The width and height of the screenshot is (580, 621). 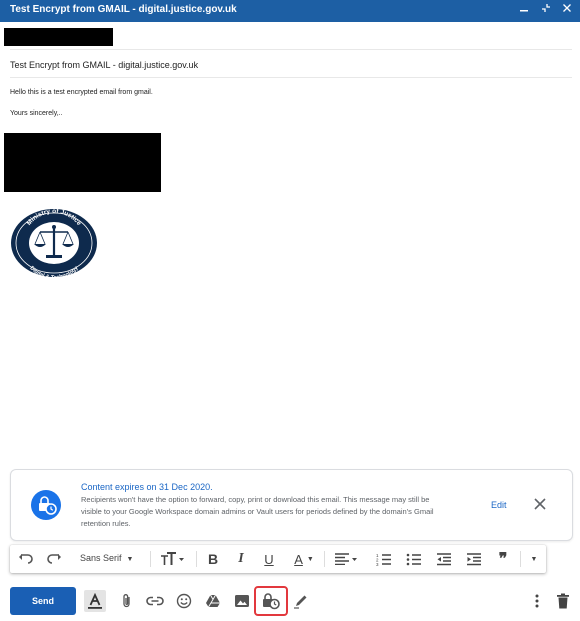 What do you see at coordinates (269, 559) in the screenshot?
I see `underline-icon: U` at bounding box center [269, 559].